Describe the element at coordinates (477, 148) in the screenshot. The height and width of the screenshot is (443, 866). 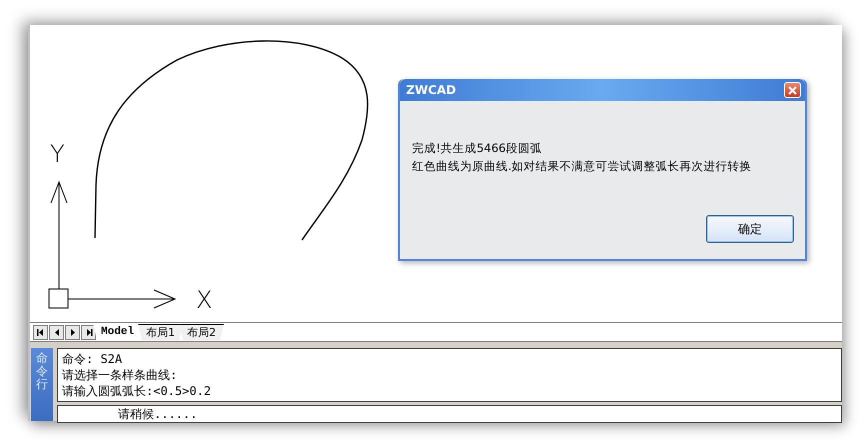
I see `dialog-message: 完成!共生成5466段圆弧` at that location.